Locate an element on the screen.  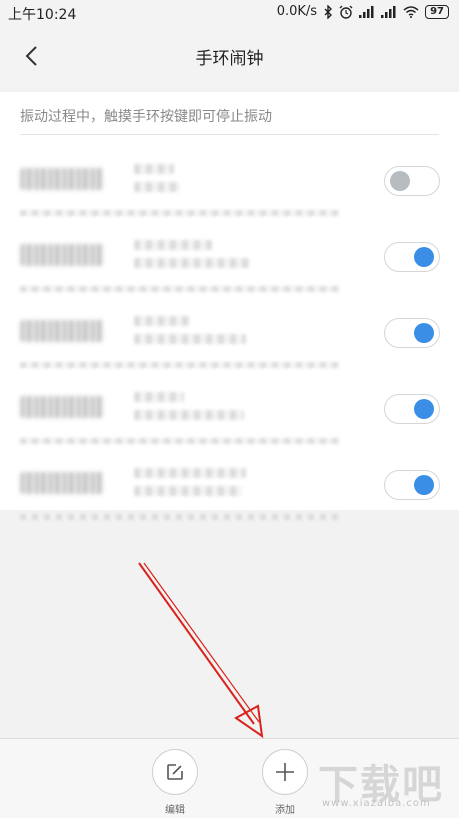
edit-icon is located at coordinates (175, 772).